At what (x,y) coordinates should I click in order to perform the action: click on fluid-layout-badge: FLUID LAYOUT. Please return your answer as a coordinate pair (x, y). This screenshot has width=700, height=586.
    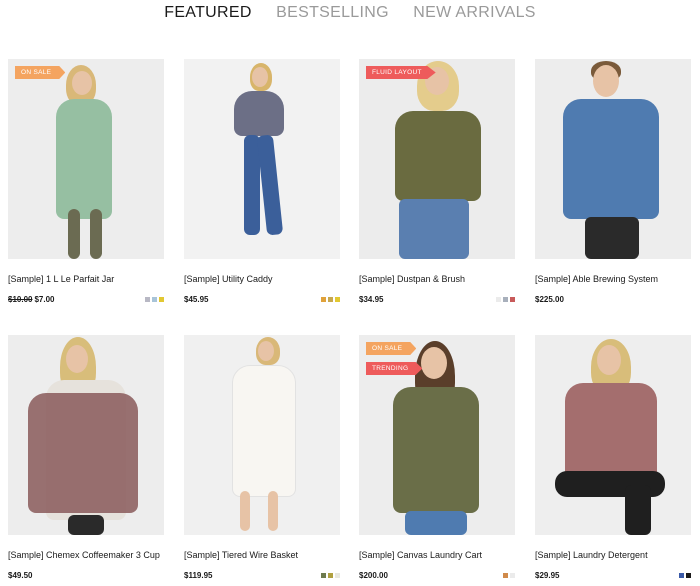
    Looking at the image, I should click on (401, 72).